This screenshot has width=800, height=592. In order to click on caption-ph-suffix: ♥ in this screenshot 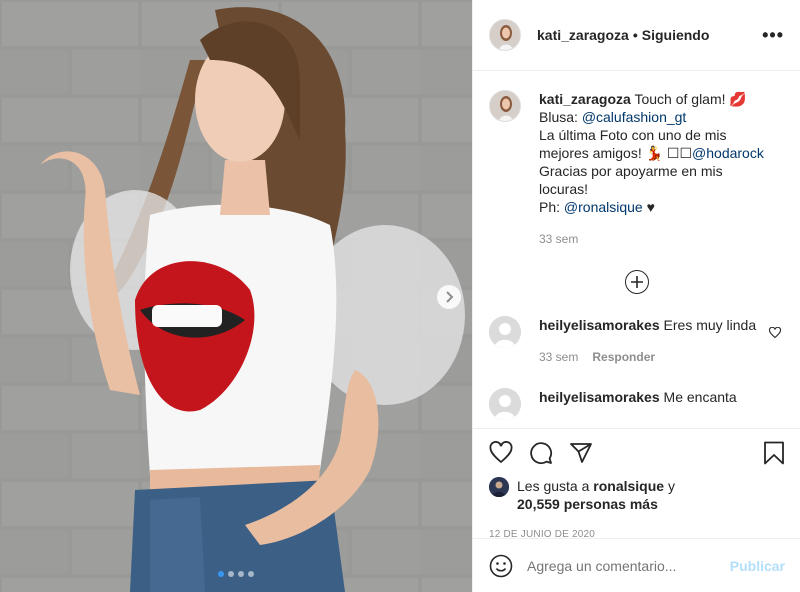, I will do `click(648, 207)`.